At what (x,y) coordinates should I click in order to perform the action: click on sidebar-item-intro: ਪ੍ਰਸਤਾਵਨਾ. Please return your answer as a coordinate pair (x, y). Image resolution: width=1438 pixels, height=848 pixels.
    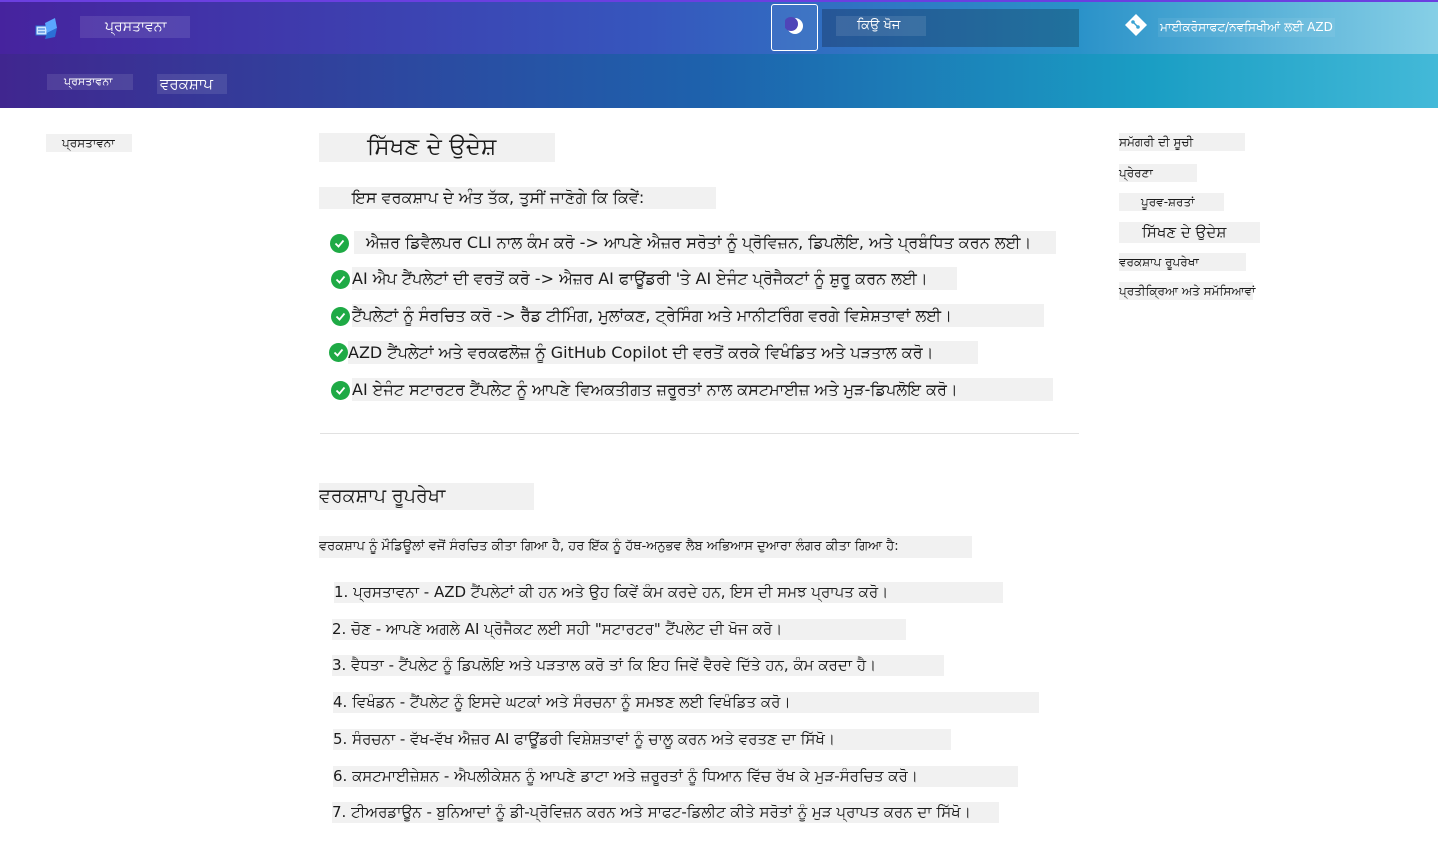
    Looking at the image, I should click on (89, 143).